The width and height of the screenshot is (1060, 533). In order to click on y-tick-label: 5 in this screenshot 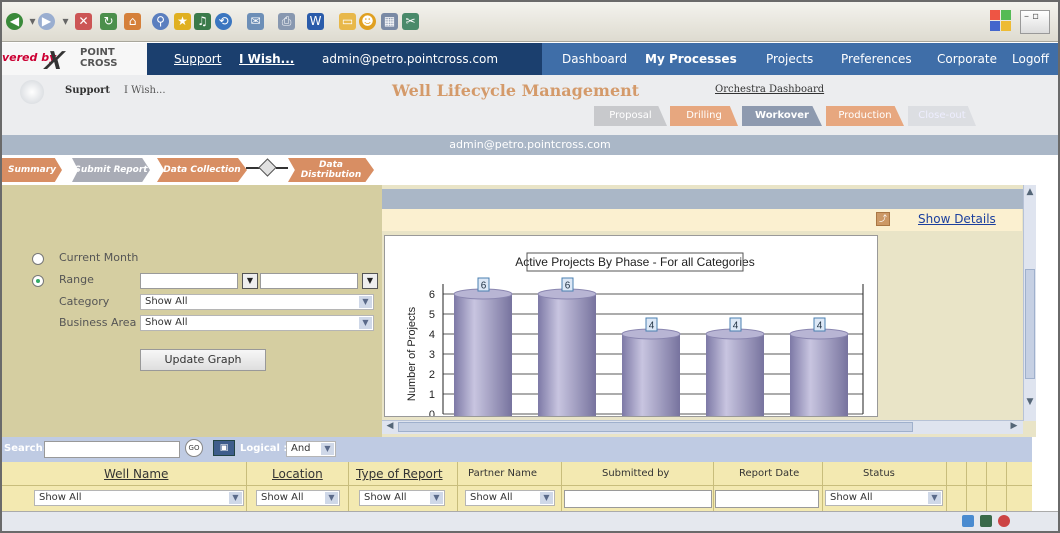, I will do `click(432, 315)`.